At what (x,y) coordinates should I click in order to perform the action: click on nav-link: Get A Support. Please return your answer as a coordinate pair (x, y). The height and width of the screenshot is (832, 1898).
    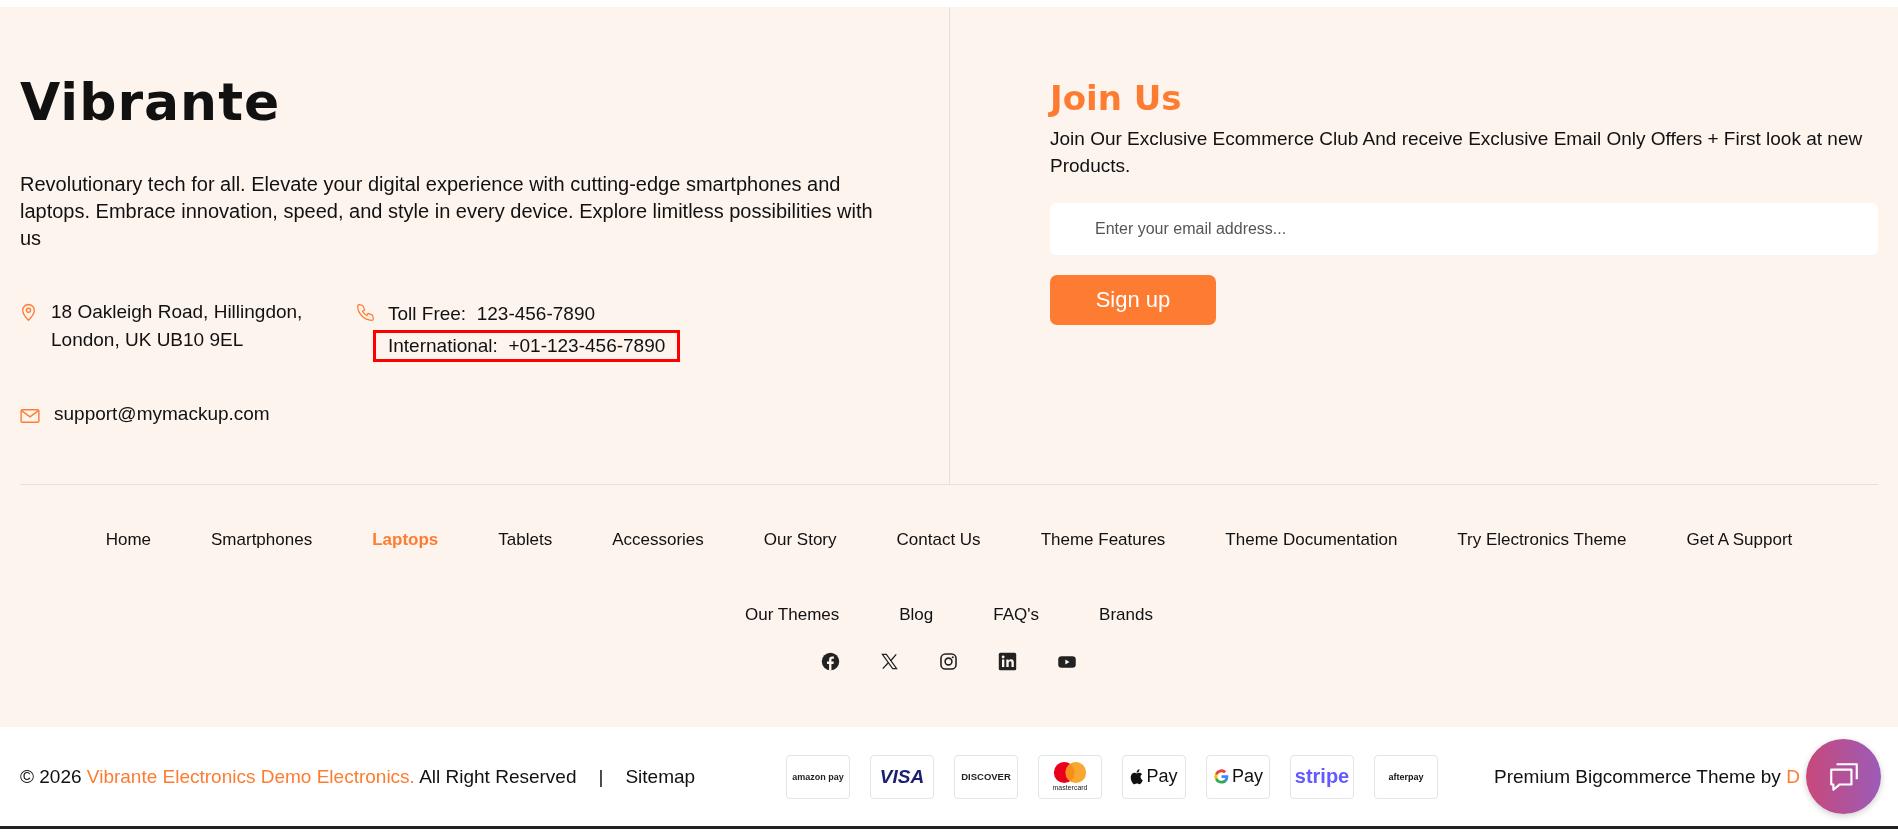
    Looking at the image, I should click on (1739, 540).